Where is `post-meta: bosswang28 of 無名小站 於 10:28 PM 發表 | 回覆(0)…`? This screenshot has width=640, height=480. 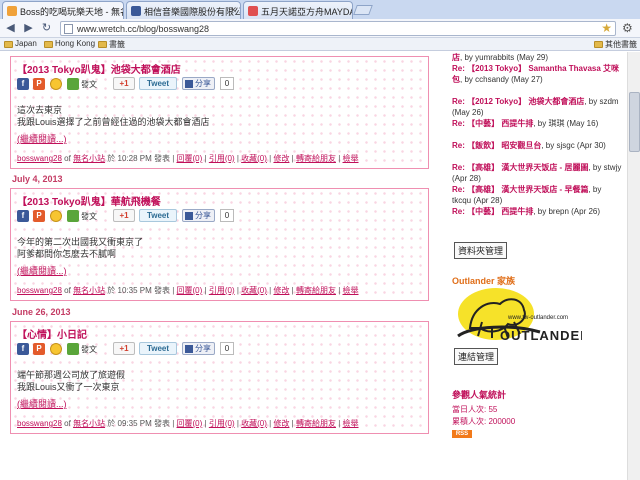
post-meta: bosswang28 of 無名小站 於 10:28 PM 發表 | 回覆(0)… is located at coordinates (188, 158).